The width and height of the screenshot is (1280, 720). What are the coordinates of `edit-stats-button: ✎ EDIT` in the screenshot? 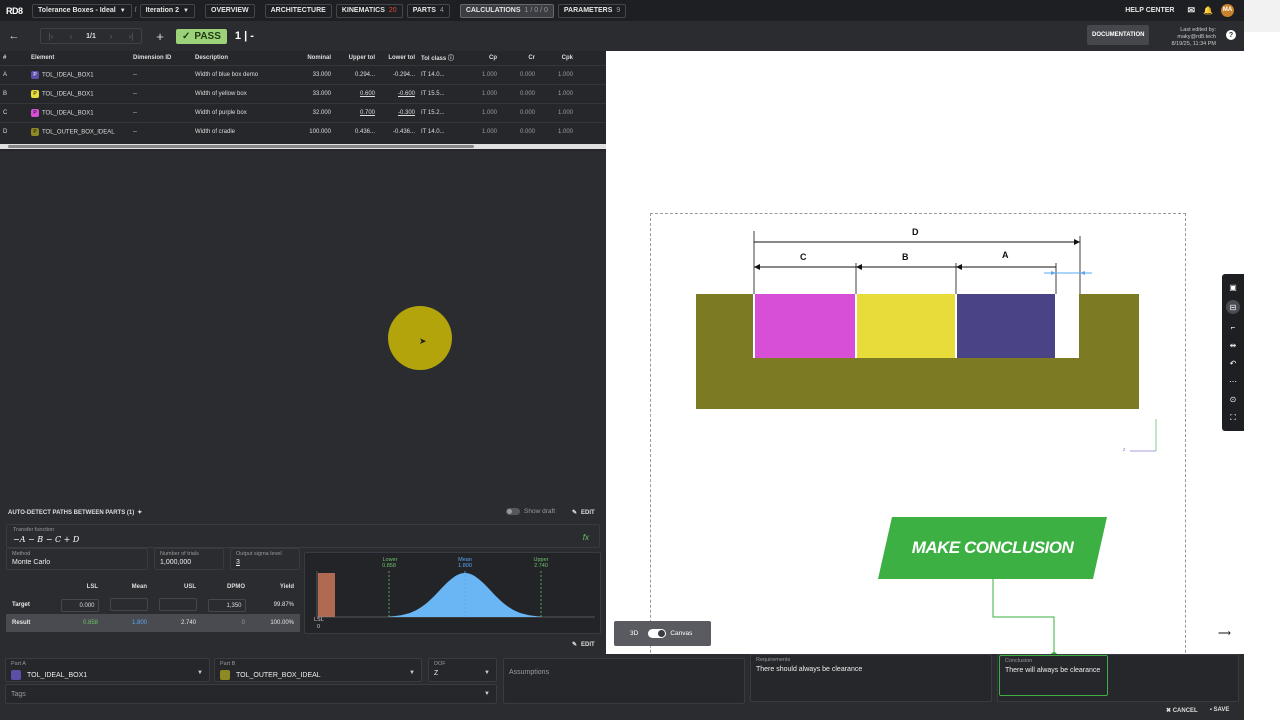 It's located at (583, 645).